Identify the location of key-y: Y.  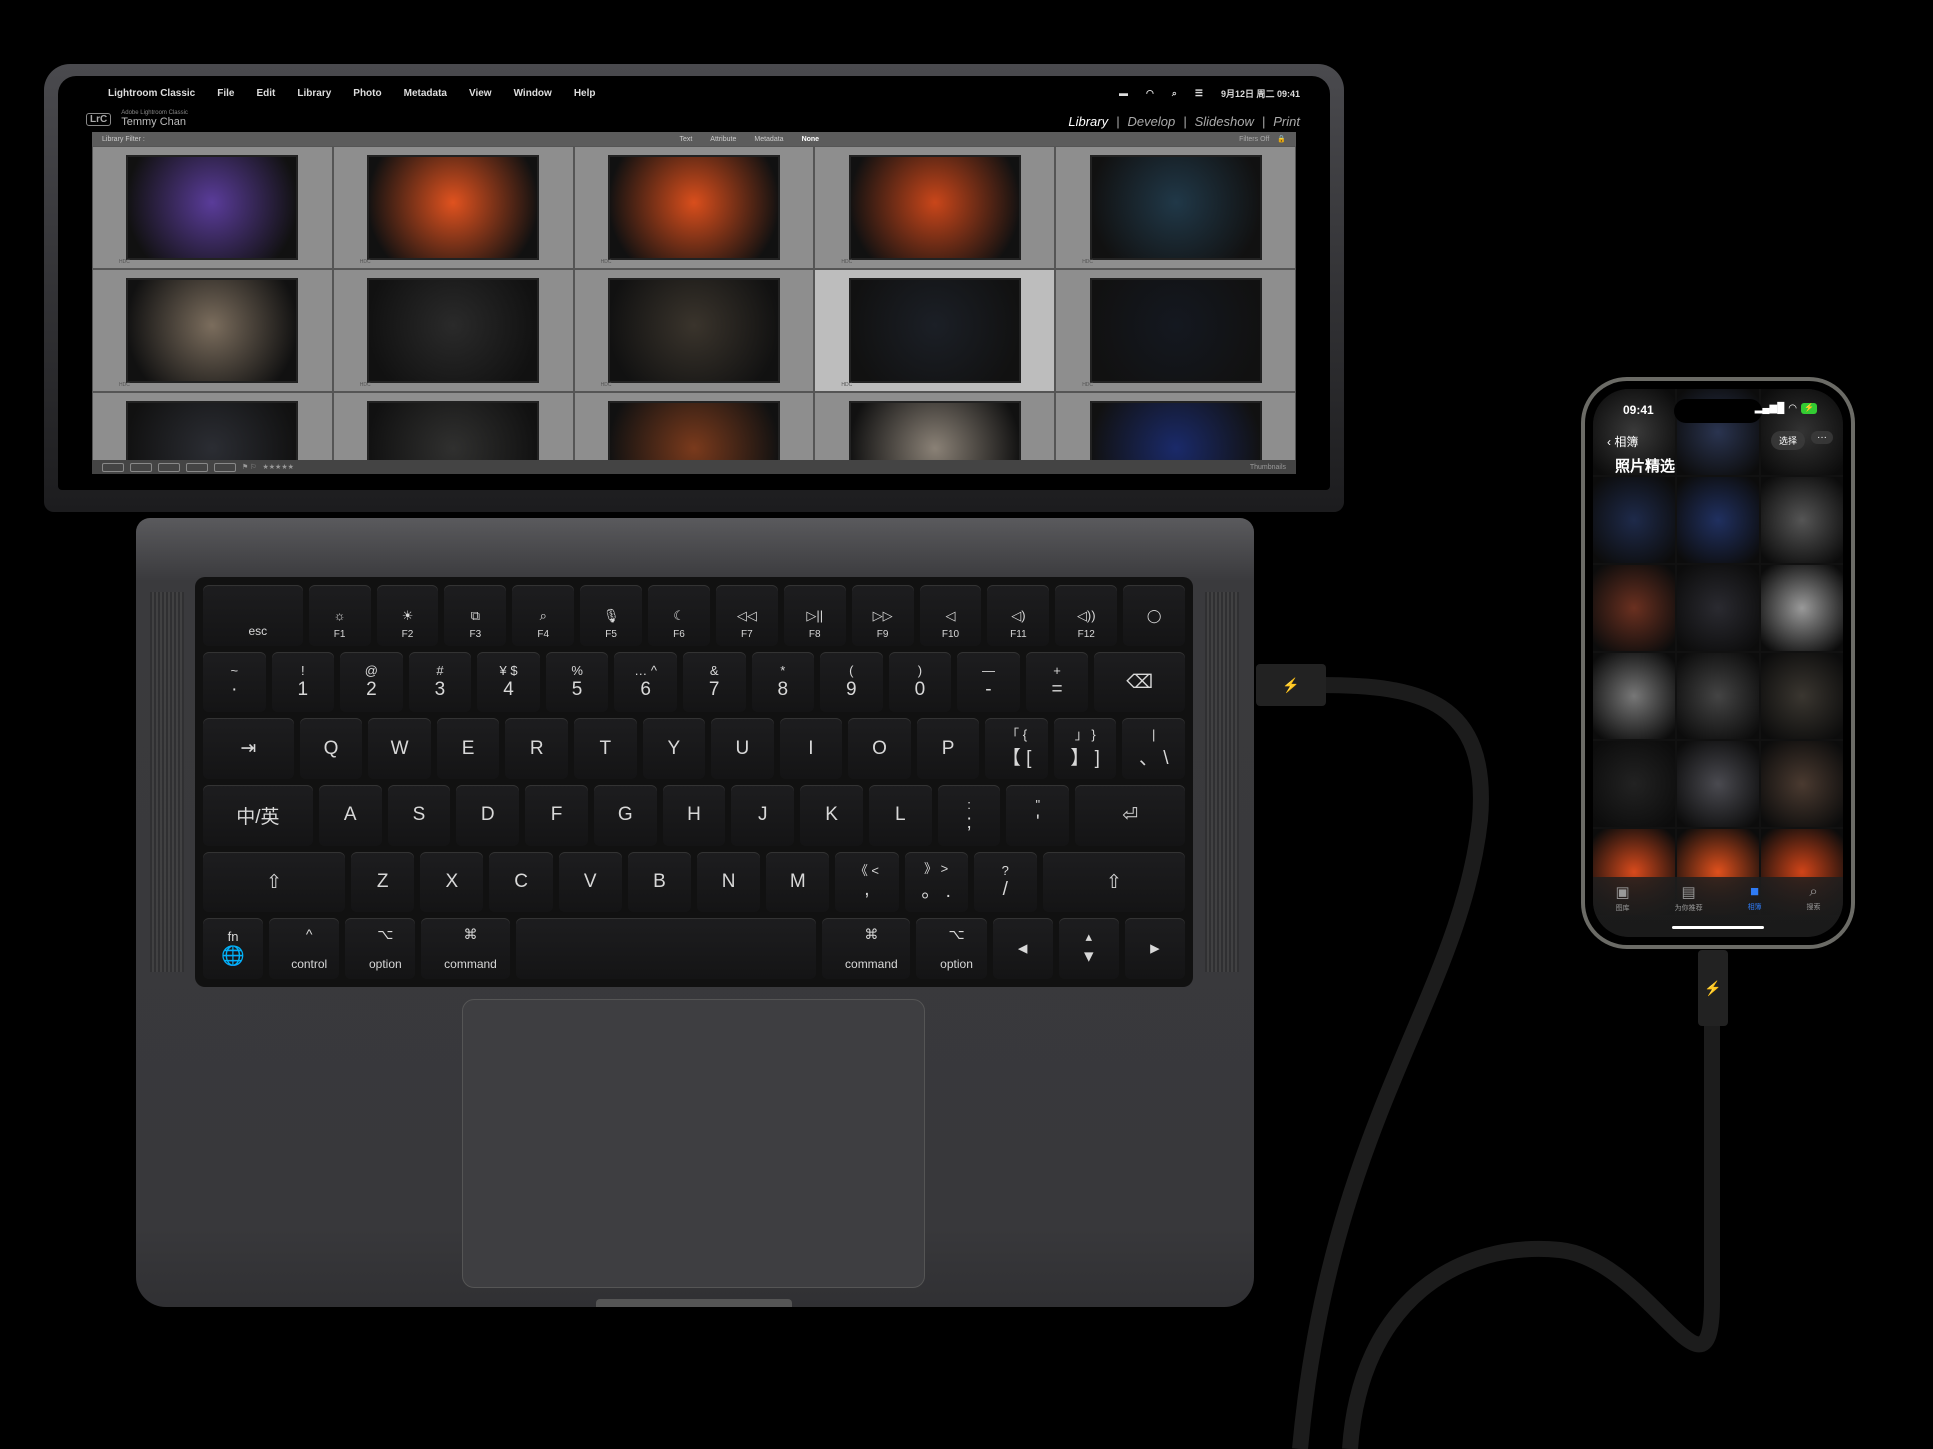
(674, 749).